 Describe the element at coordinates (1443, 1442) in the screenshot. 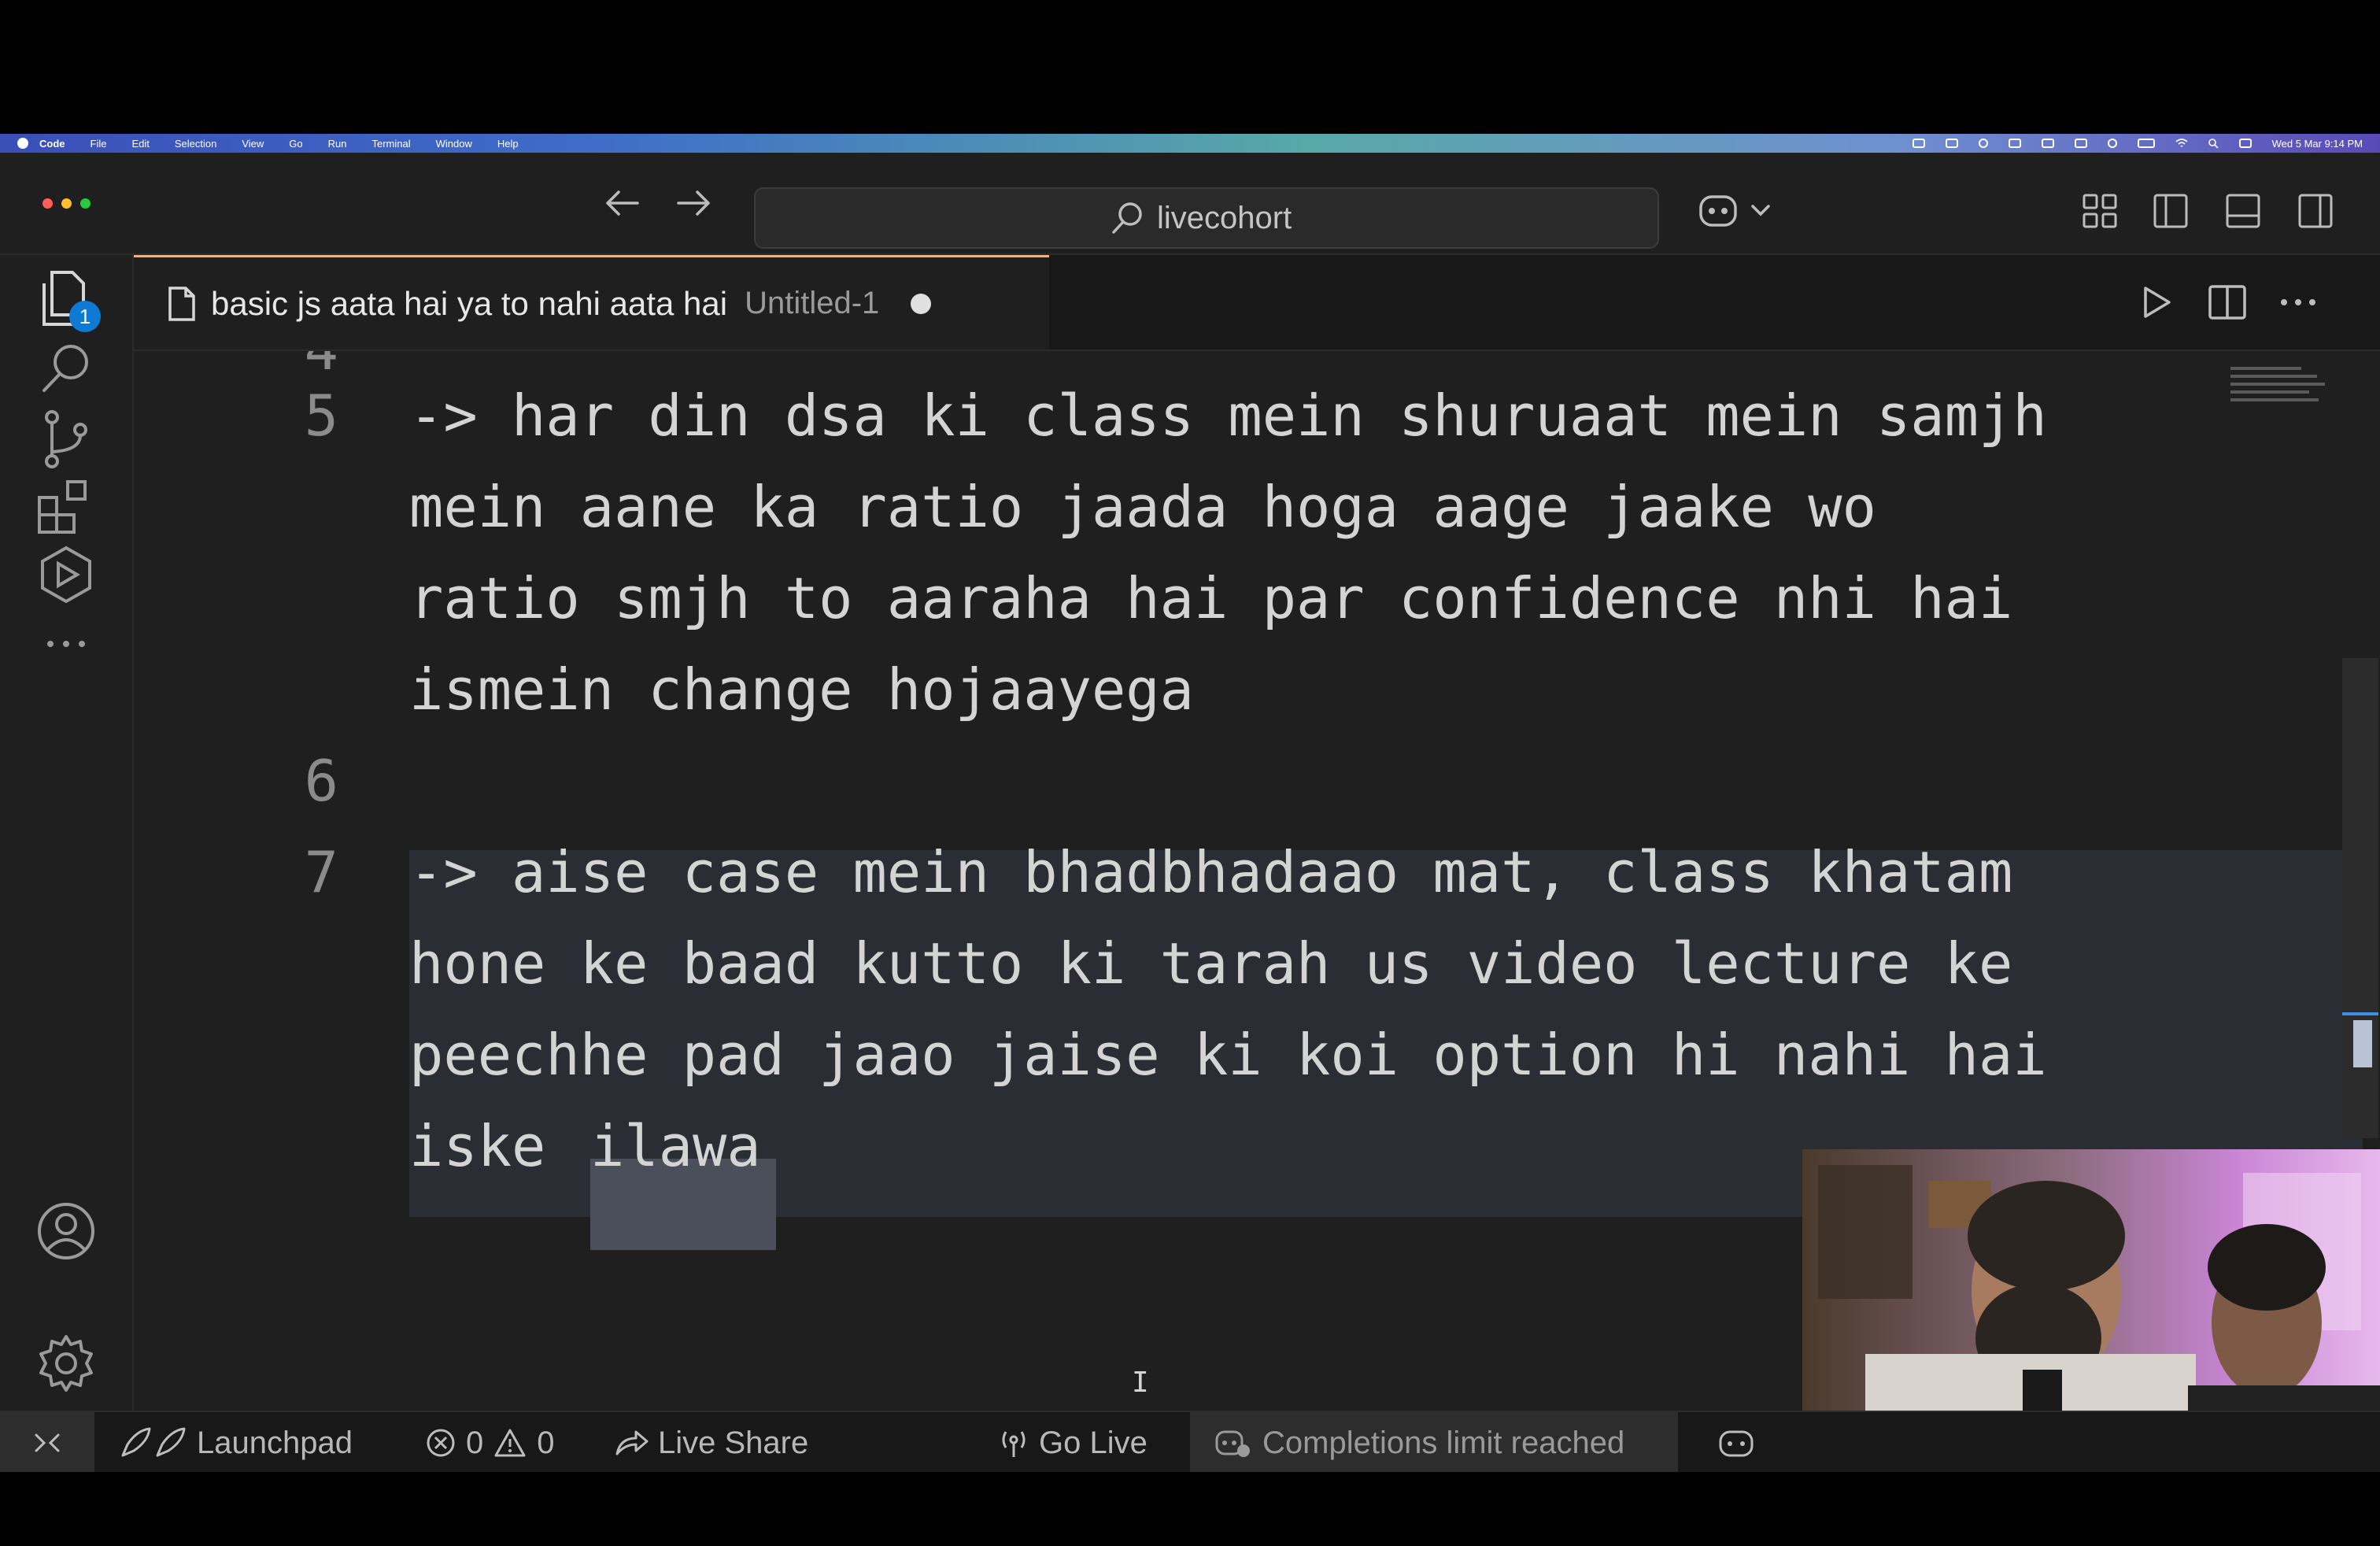

I see `completions-label: Completions limit reached` at that location.